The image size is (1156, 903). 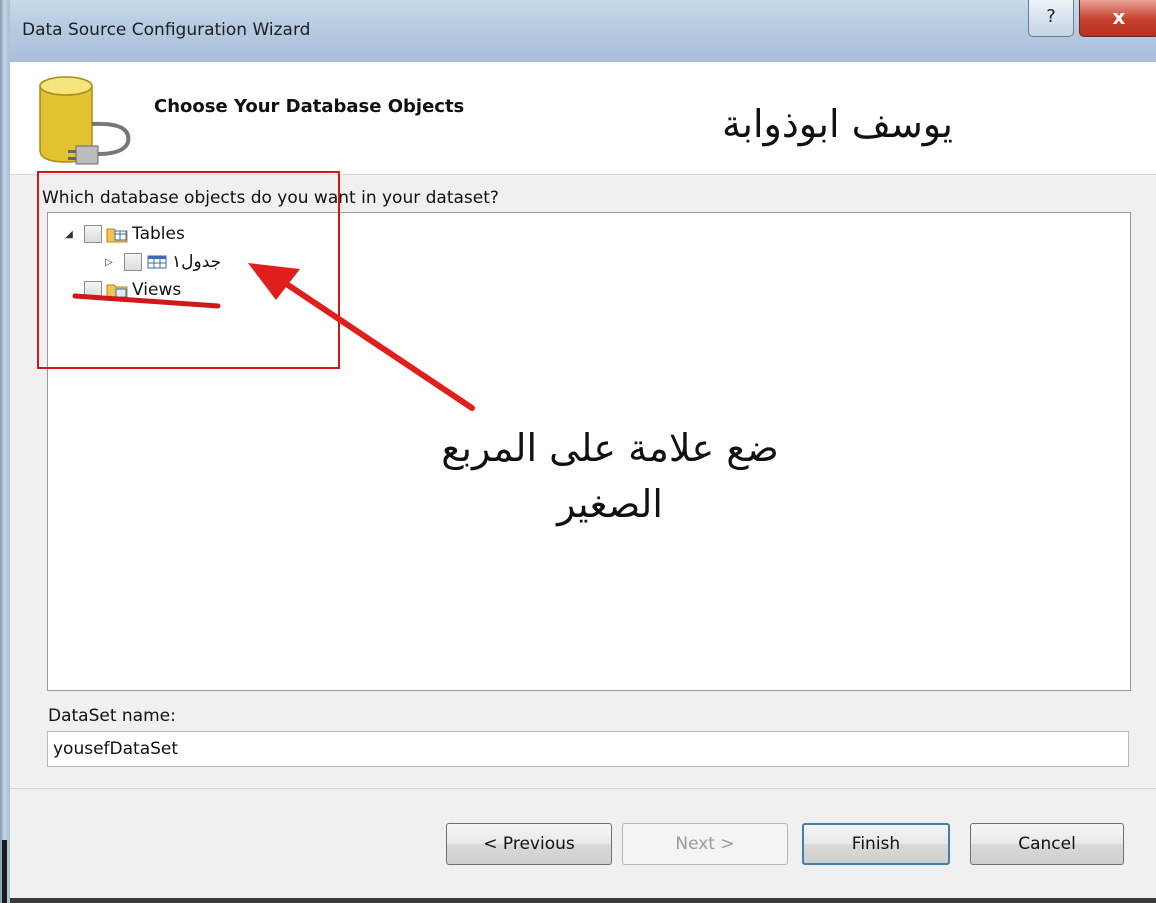 I want to click on button-divider, so click(x=583, y=788).